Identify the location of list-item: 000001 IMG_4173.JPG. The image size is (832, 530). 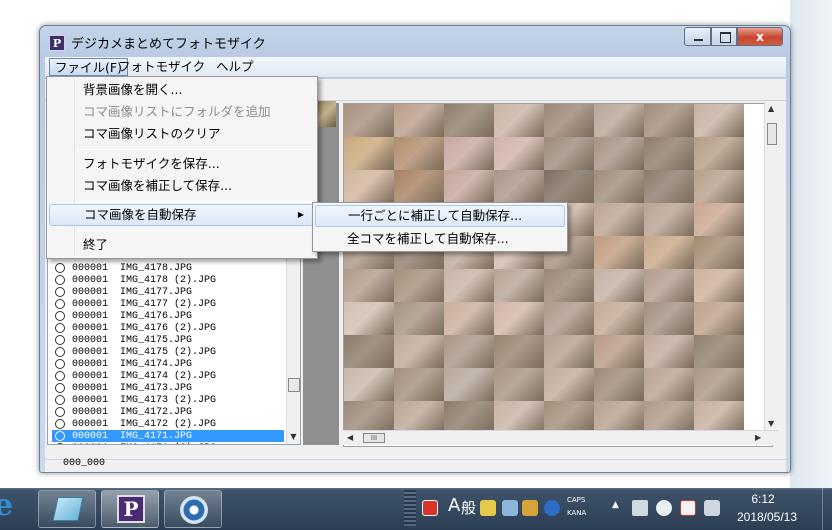
(168, 388).